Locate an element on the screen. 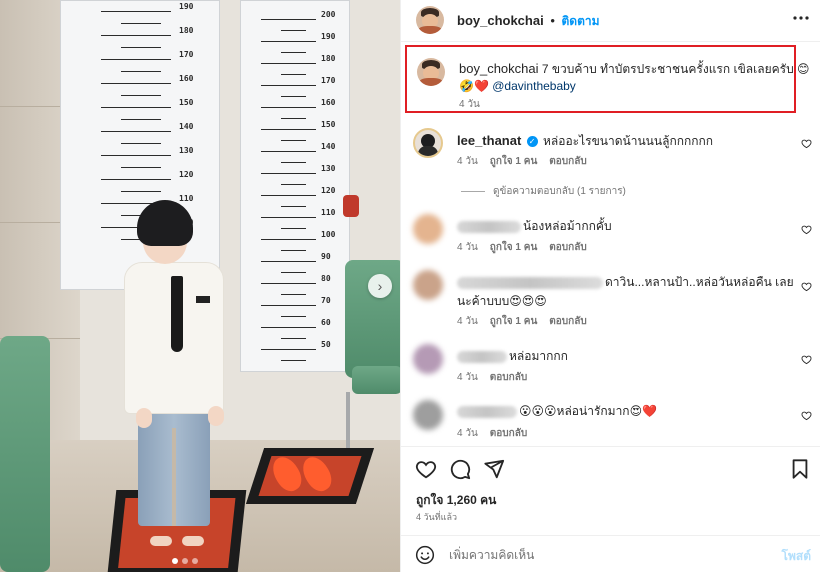 The height and width of the screenshot is (572, 820). ruler-number: 80 is located at coordinates (326, 278).